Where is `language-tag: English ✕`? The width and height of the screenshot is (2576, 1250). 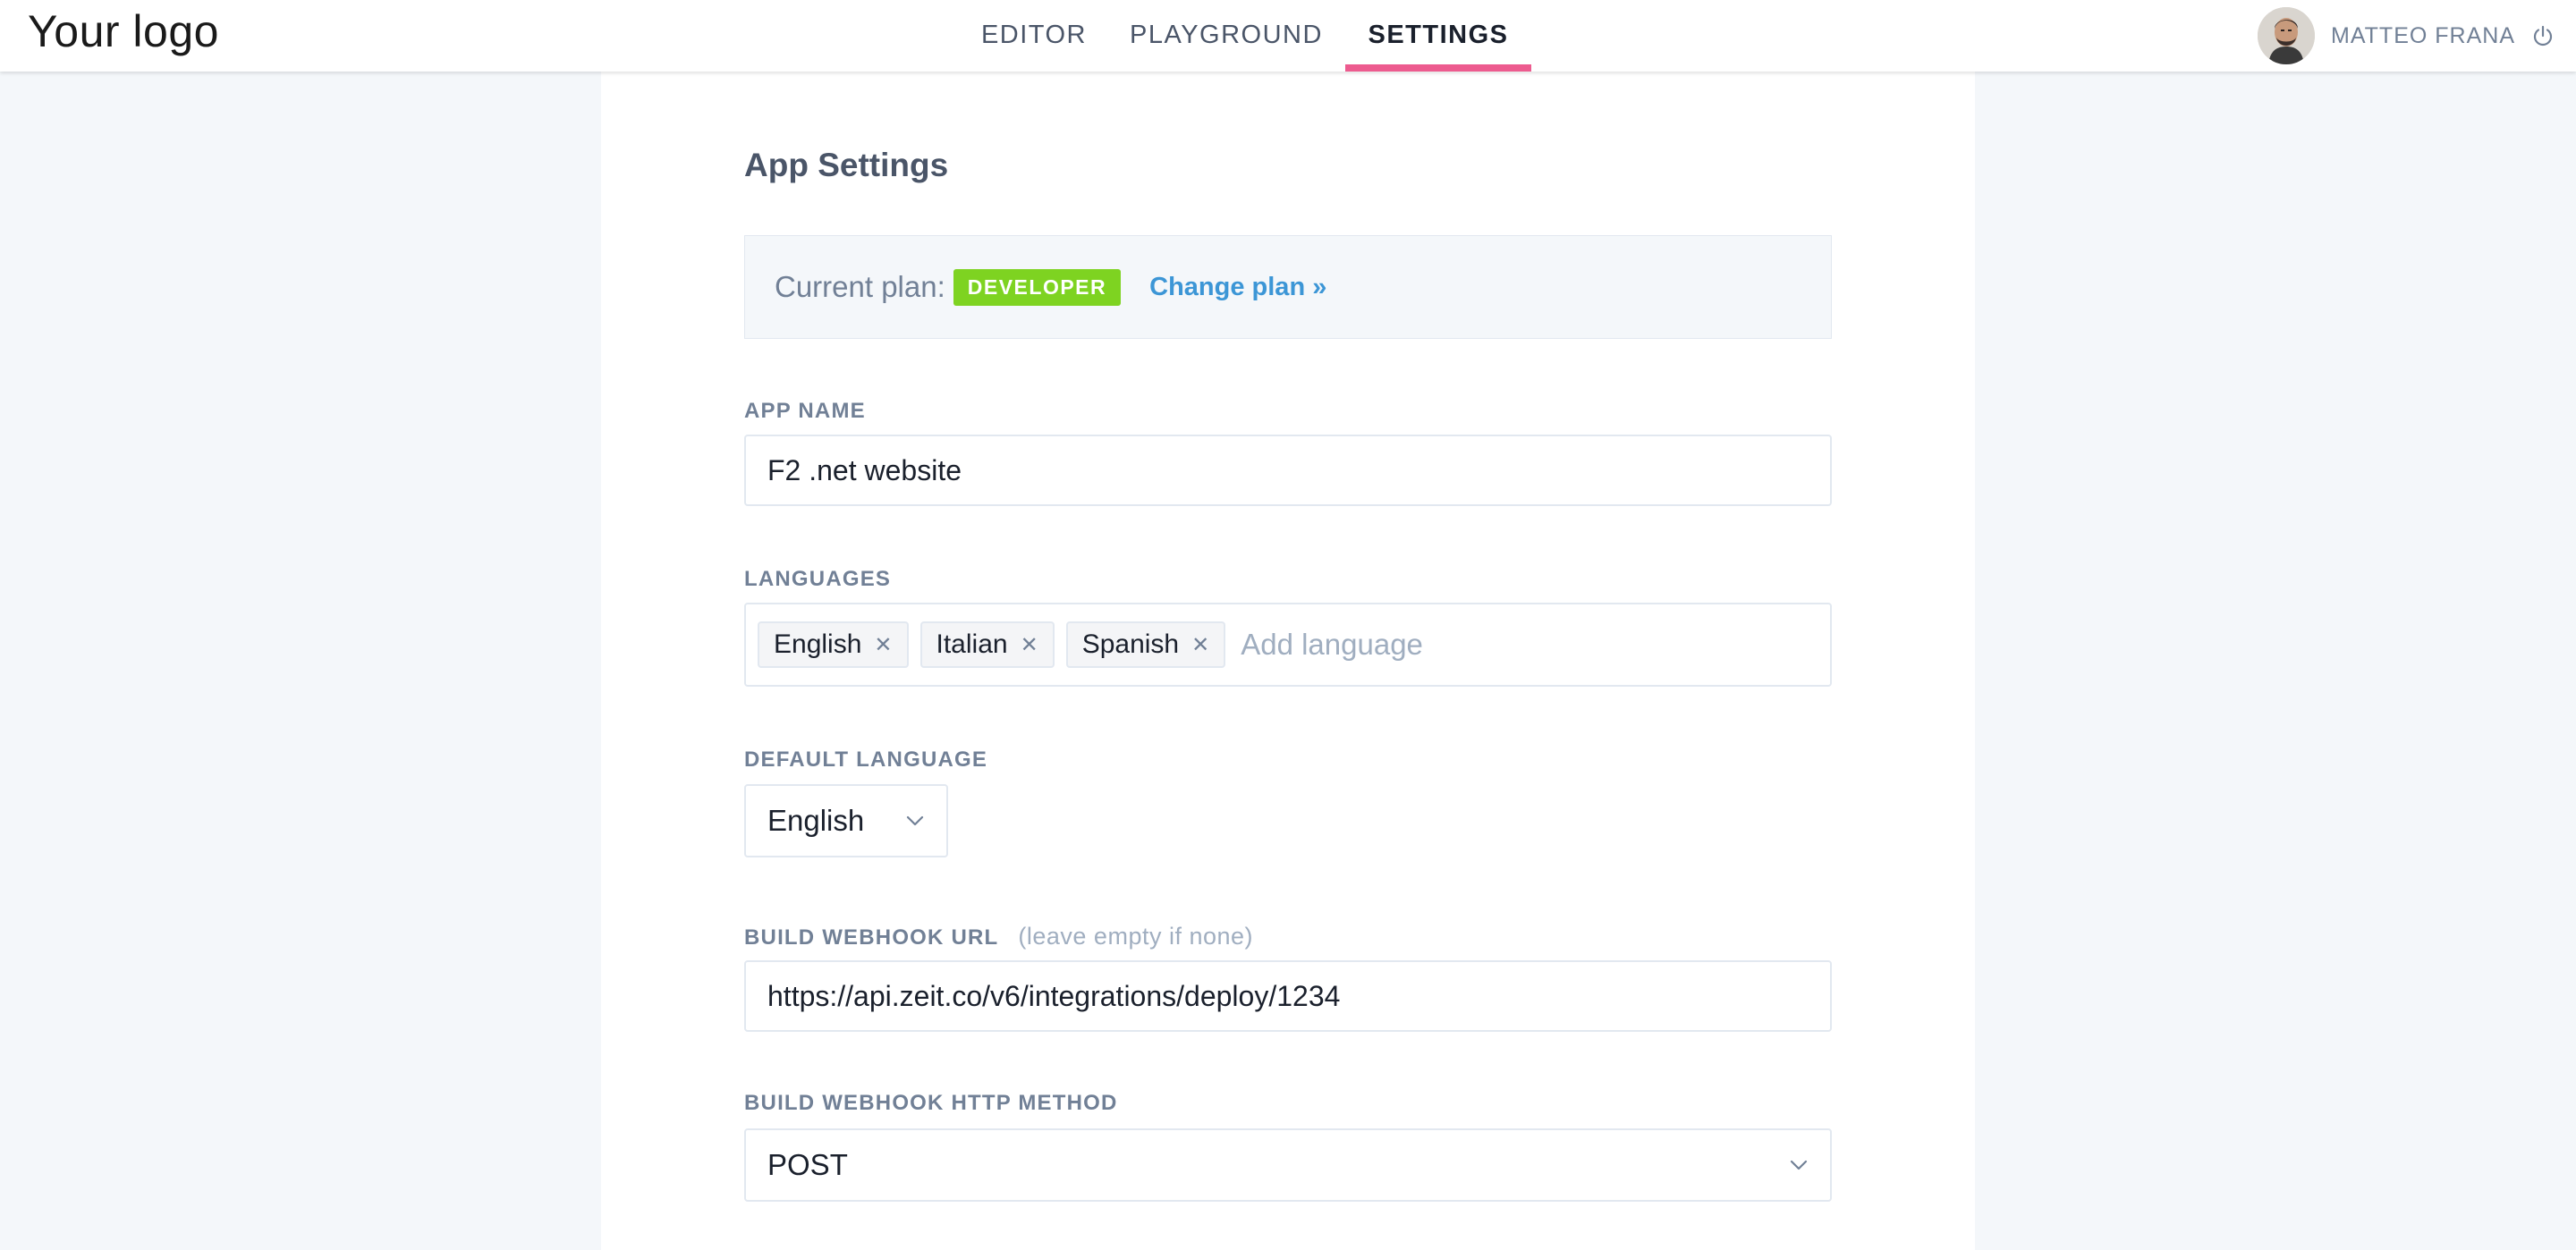 language-tag: English ✕ is located at coordinates (833, 644).